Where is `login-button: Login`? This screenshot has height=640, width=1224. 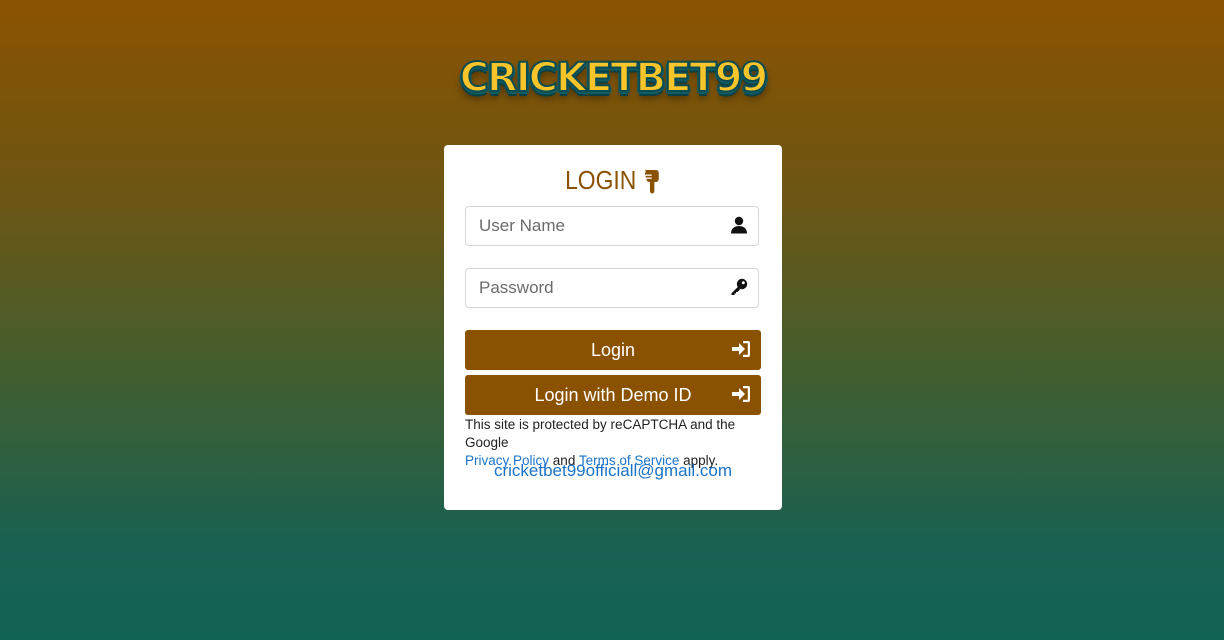 login-button: Login is located at coordinates (613, 350).